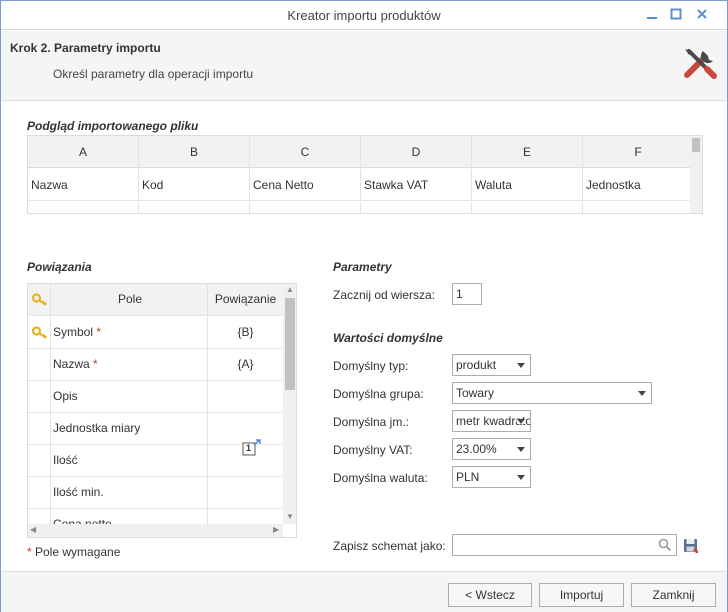 Image resolution: width=728 pixels, height=612 pixels. What do you see at coordinates (290, 344) in the screenshot?
I see `associations-scroll-thumb` at bounding box center [290, 344].